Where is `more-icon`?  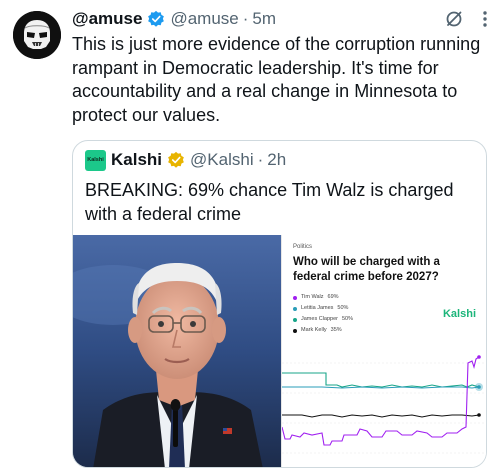 more-icon is located at coordinates (485, 19).